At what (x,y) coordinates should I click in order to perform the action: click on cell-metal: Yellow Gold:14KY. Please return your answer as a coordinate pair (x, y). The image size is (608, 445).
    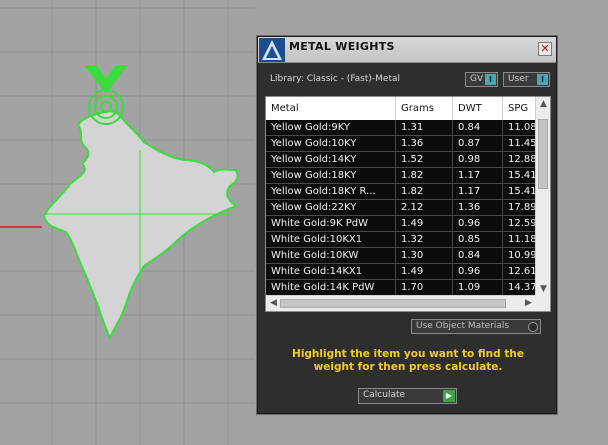
    Looking at the image, I should click on (331, 160).